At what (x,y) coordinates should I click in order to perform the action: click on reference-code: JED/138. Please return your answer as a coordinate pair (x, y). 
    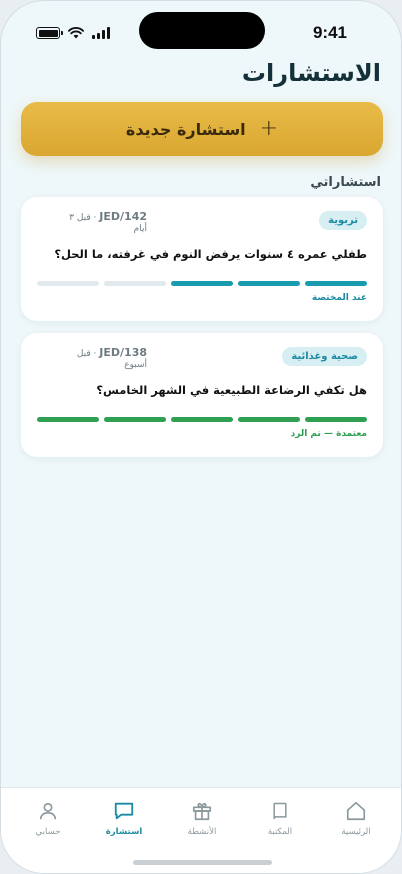
    Looking at the image, I should click on (123, 352).